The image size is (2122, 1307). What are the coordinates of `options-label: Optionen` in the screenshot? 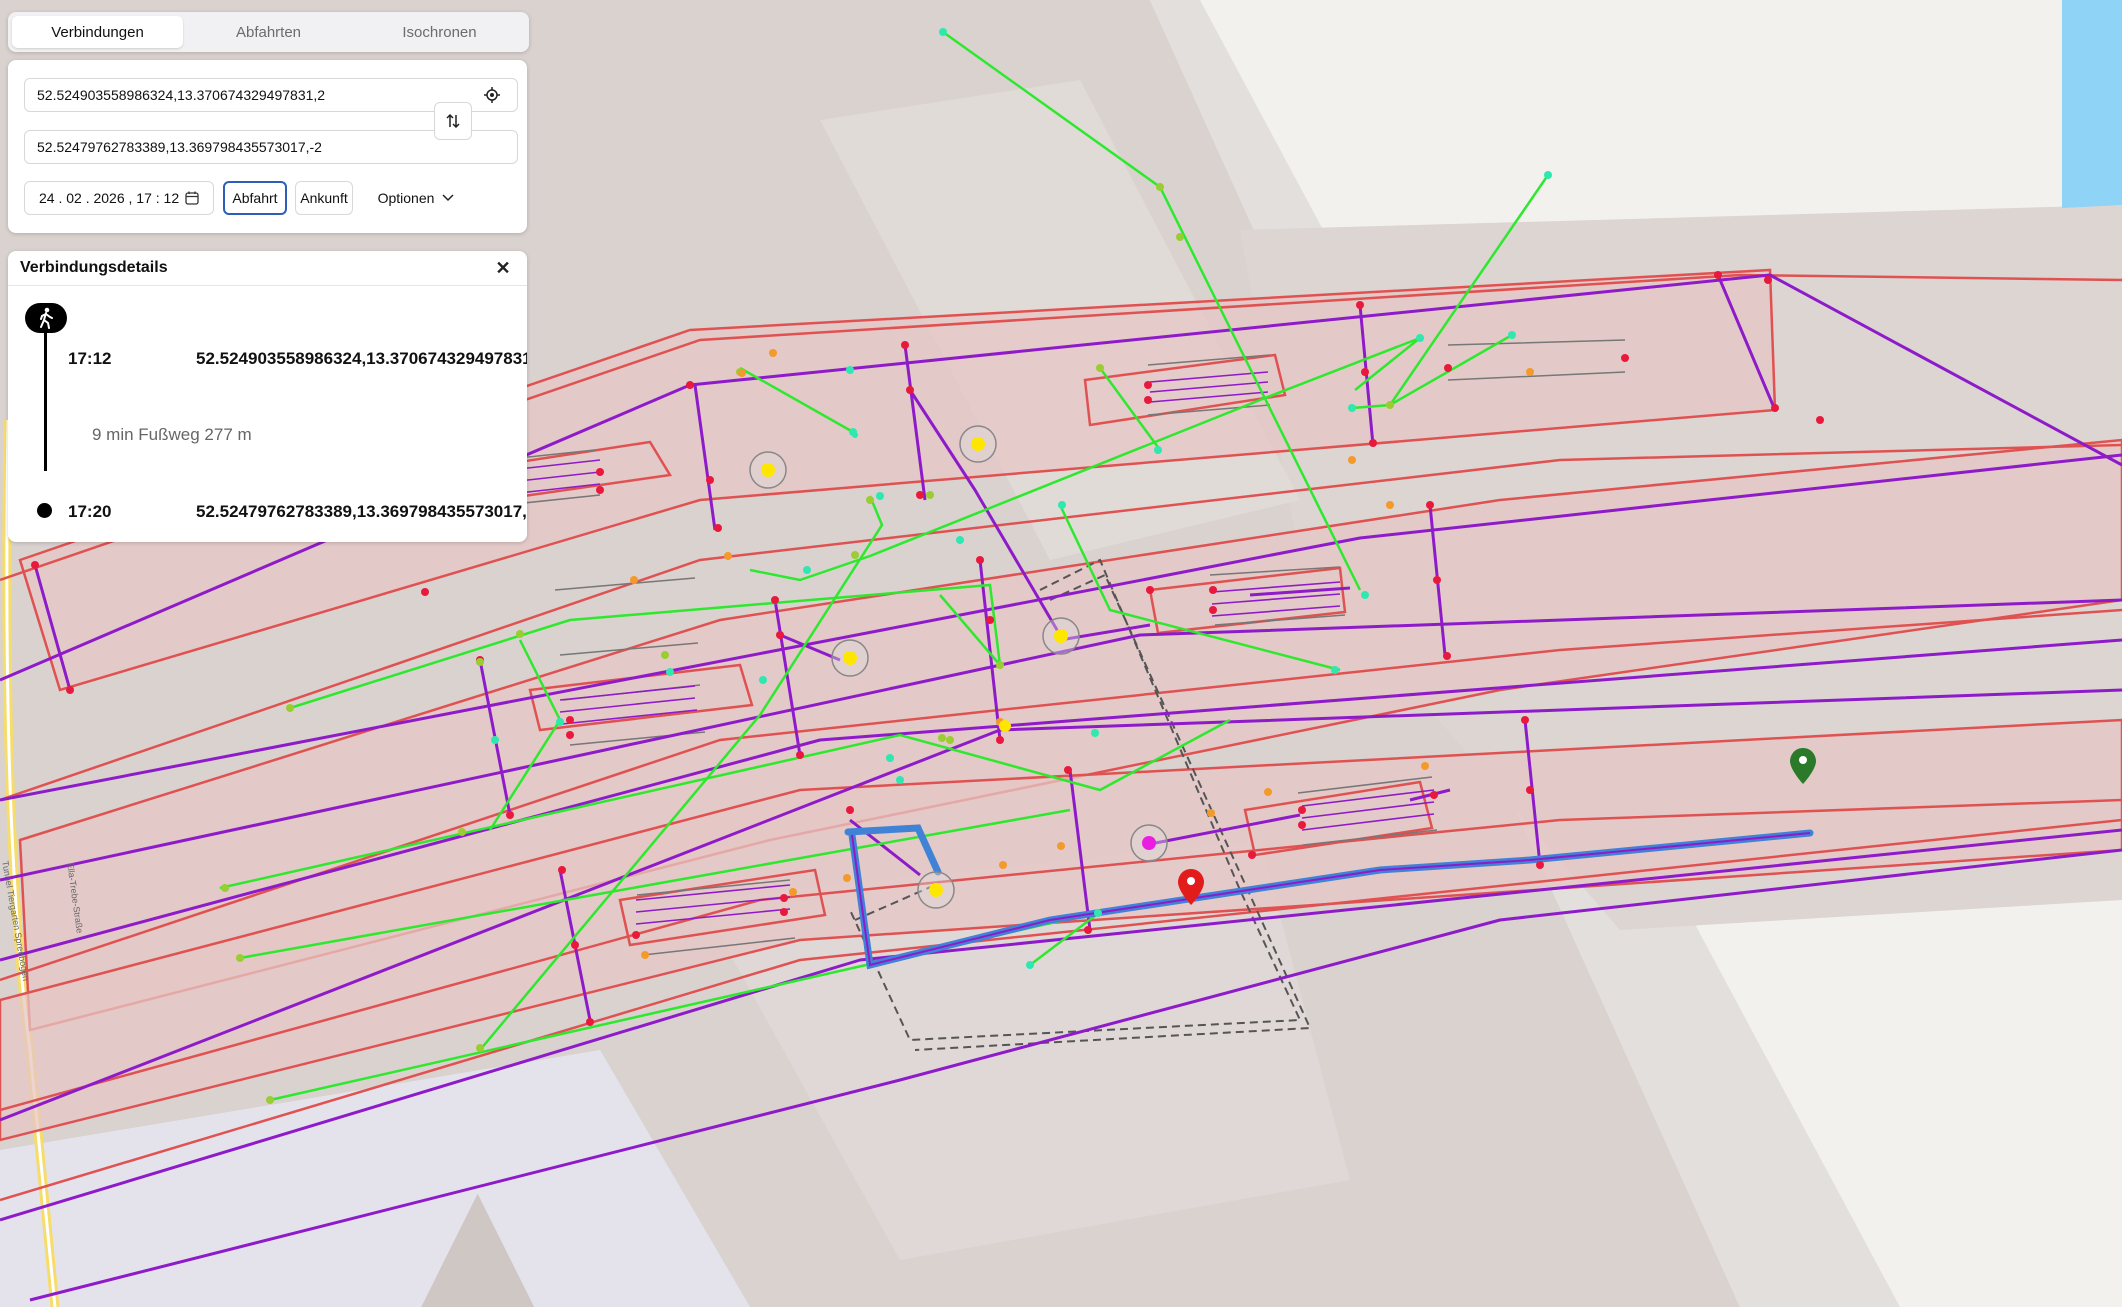 It's located at (406, 198).